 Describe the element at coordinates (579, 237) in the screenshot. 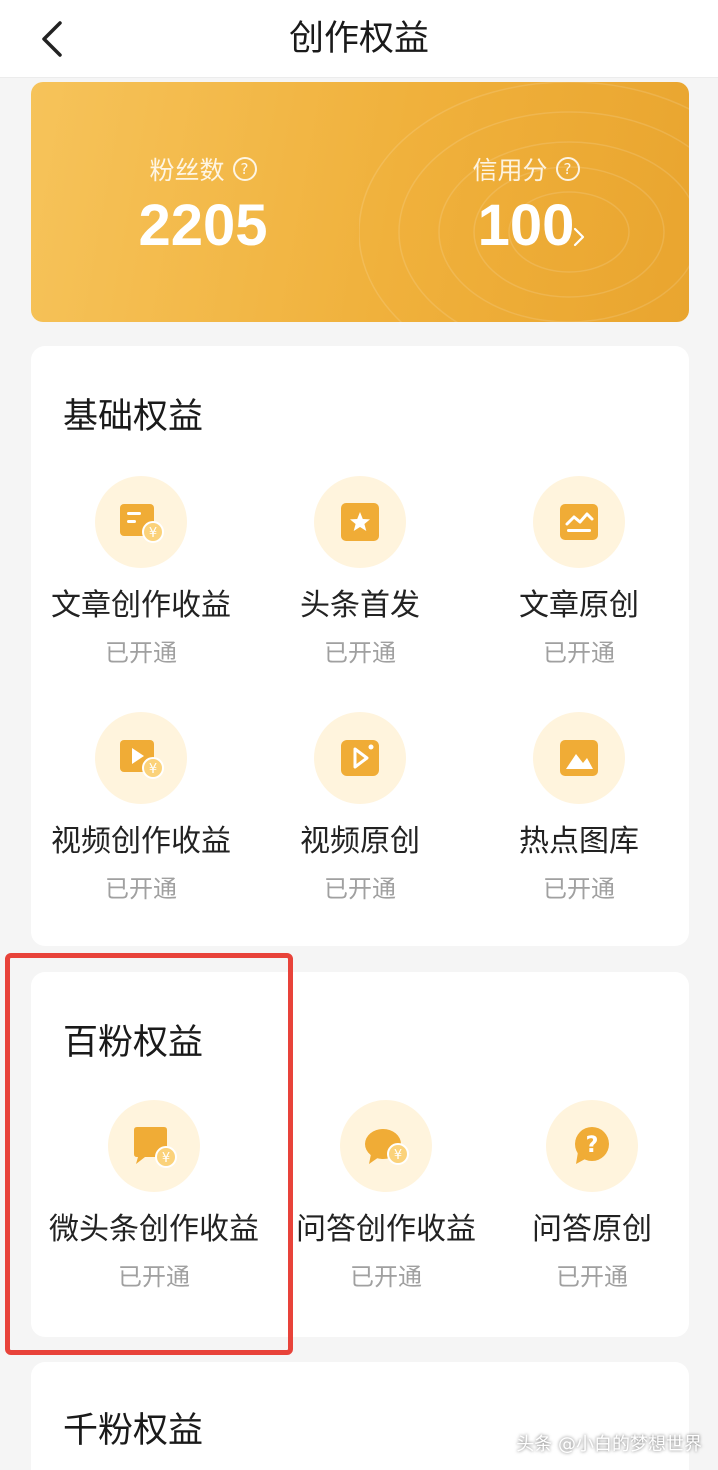

I see `chevron-right-icon` at that location.